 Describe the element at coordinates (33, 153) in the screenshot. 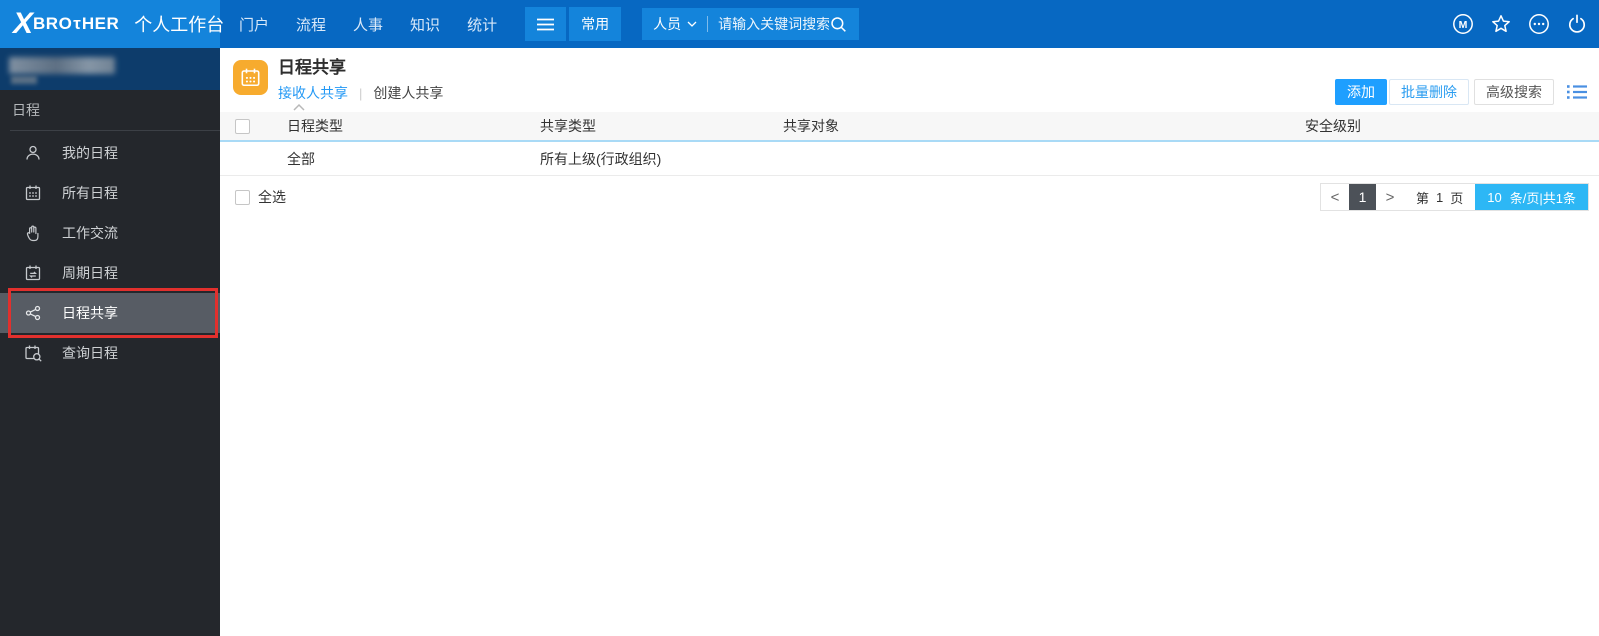

I see `user-icon` at that location.